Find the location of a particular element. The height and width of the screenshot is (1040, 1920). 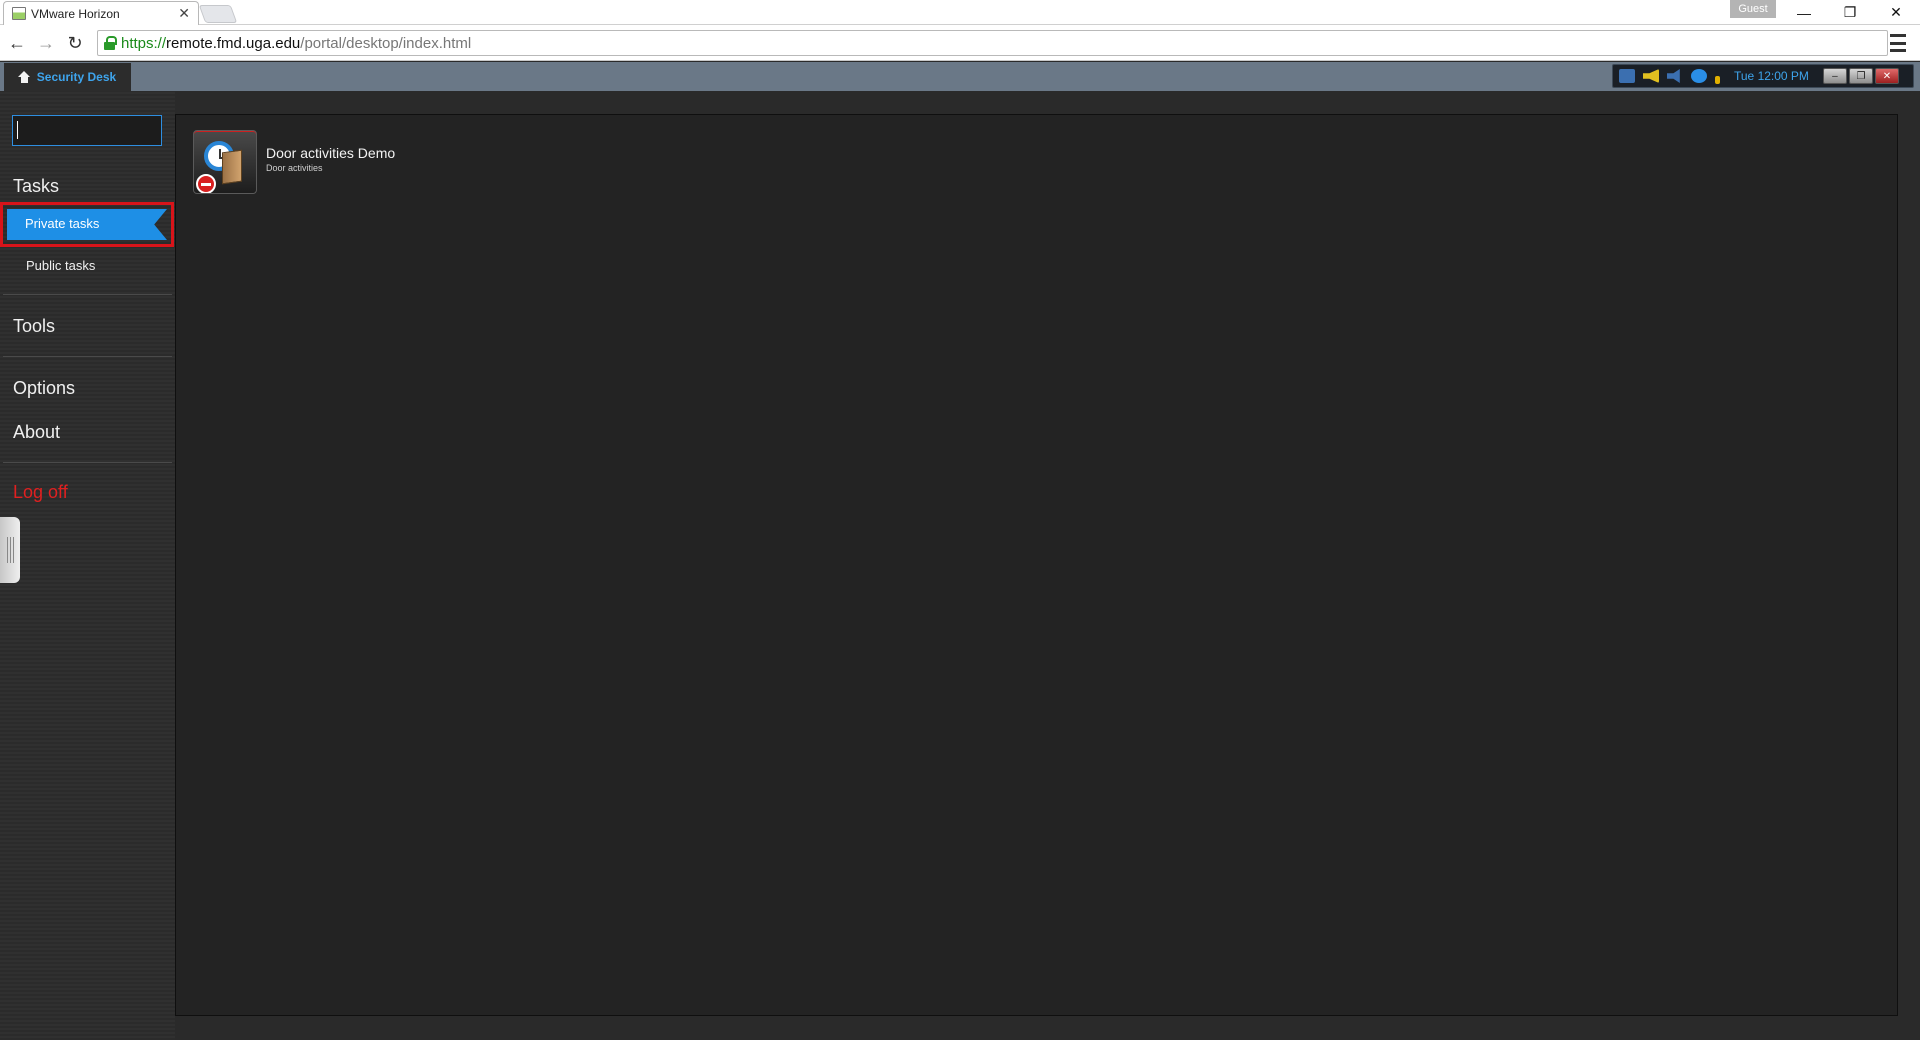

session-restore-button: ❐ is located at coordinates (1860, 76).